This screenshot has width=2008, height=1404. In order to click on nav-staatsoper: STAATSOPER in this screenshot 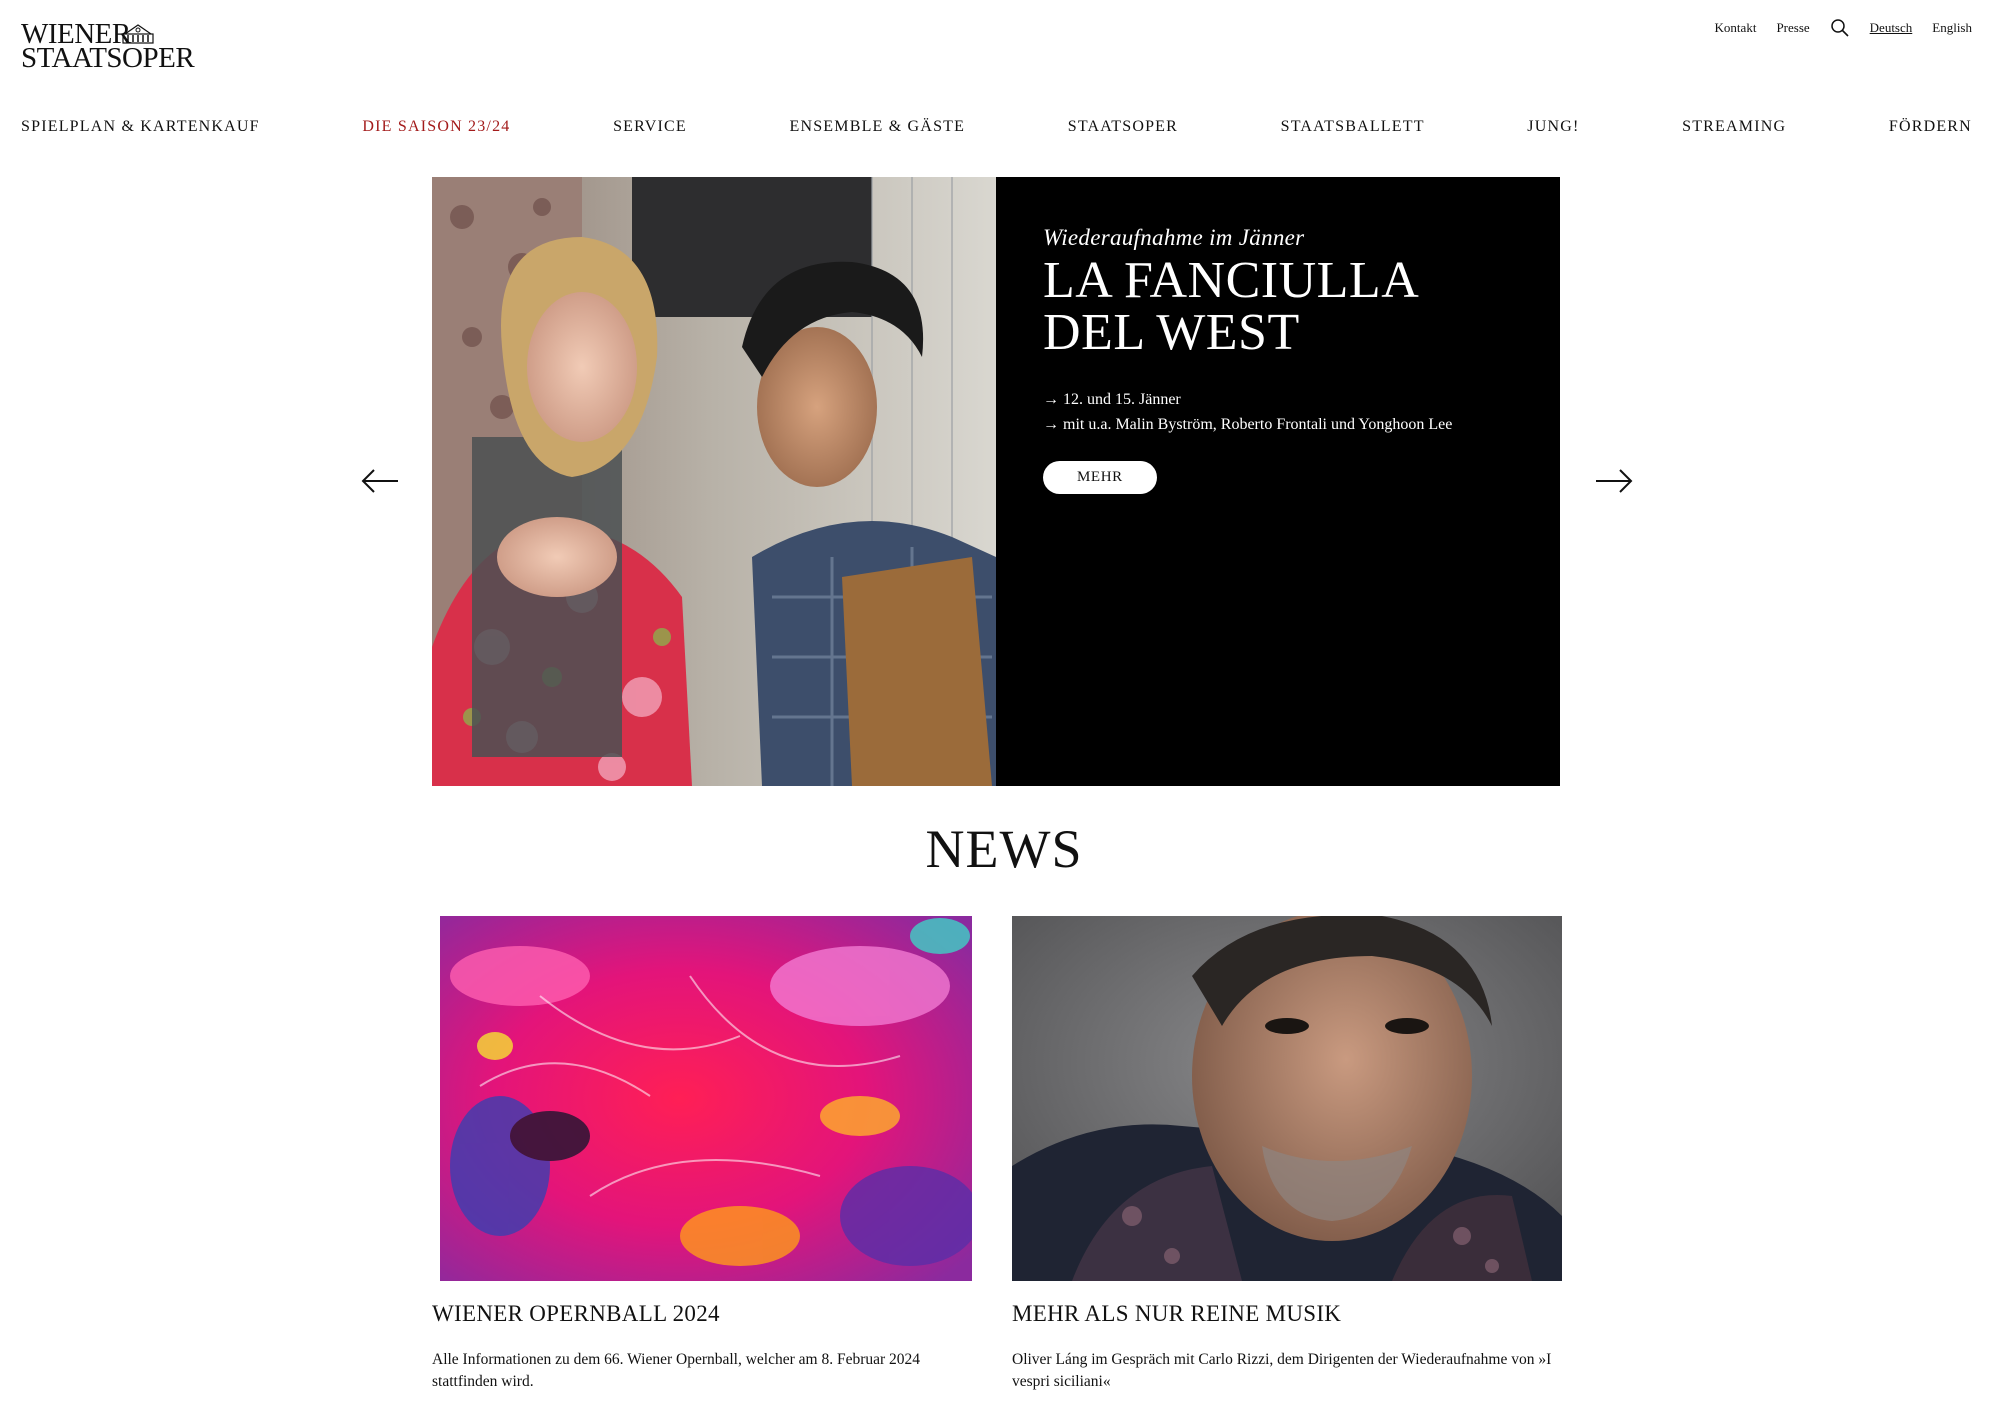, I will do `click(1123, 127)`.